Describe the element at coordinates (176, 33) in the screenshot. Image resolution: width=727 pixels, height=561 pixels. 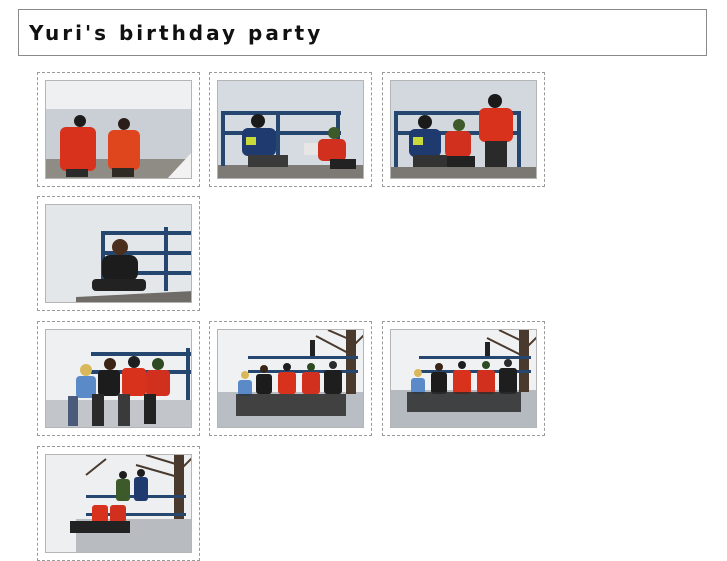
I see `album-title: Yuri's birthday party` at that location.